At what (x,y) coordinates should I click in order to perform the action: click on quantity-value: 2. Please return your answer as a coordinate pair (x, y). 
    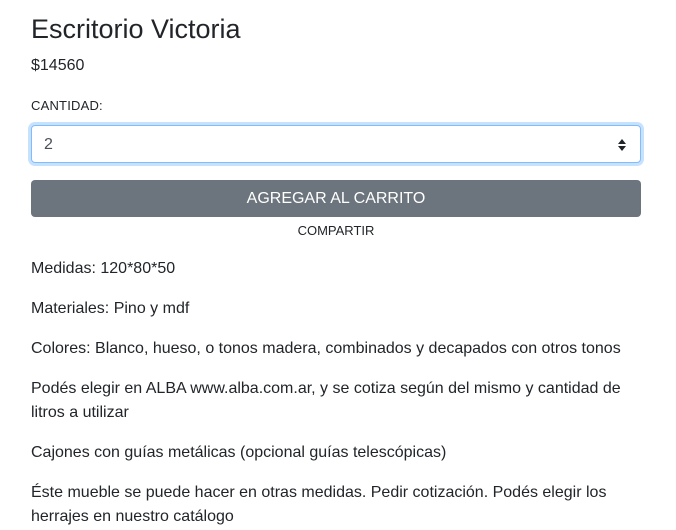
    Looking at the image, I should click on (48, 145).